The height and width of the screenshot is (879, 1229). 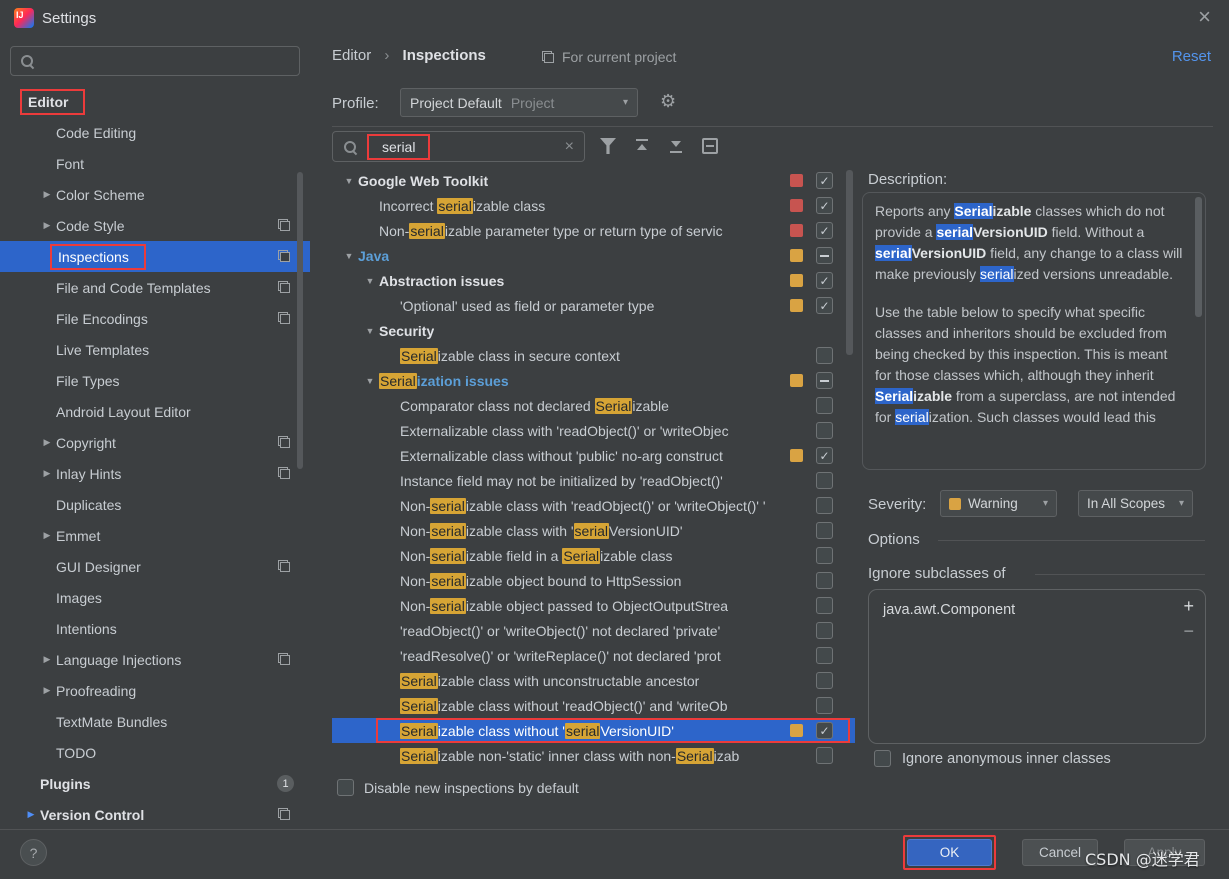 I want to click on sidebar-item-gui-designer: GUI Designer, so click(x=155, y=566).